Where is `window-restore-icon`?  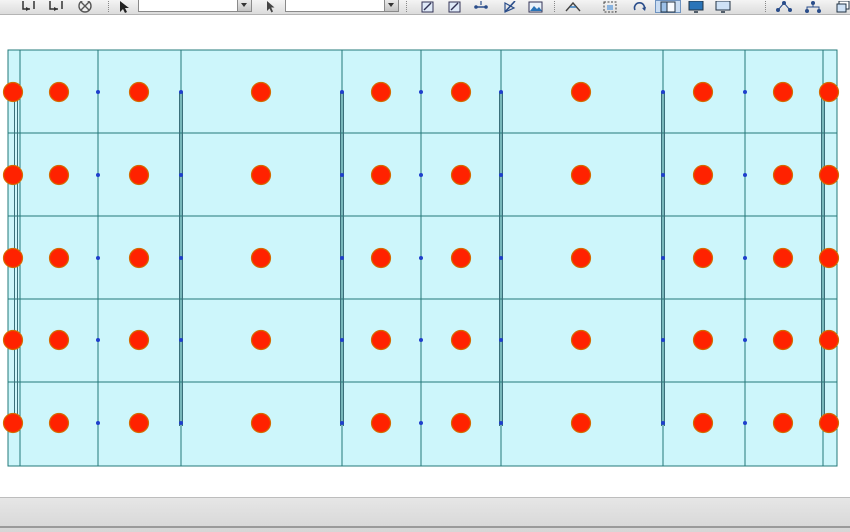 window-restore-icon is located at coordinates (843, 6).